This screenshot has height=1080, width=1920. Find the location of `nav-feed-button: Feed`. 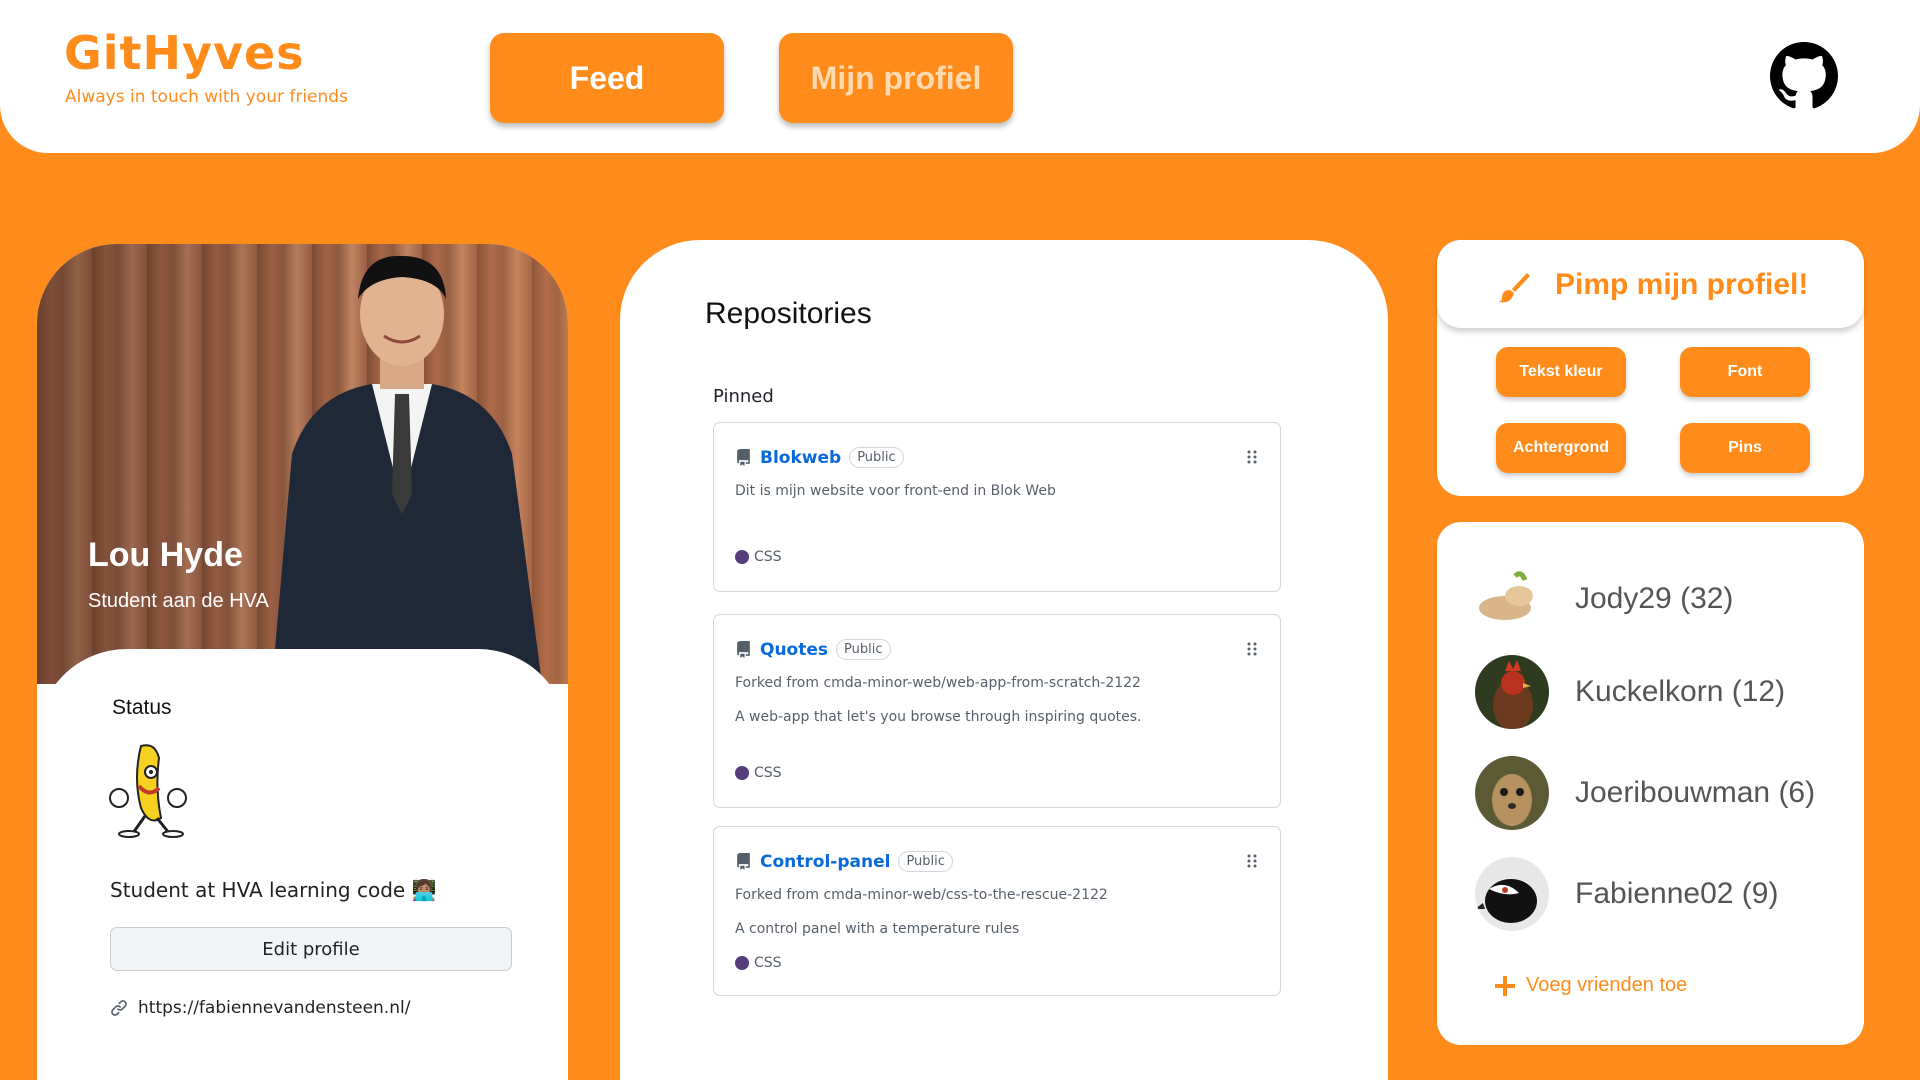

nav-feed-button: Feed is located at coordinates (607, 78).